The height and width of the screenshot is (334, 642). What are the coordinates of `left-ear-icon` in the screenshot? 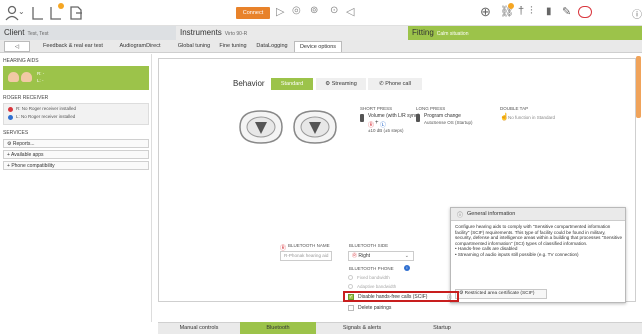 It's located at (38, 13).